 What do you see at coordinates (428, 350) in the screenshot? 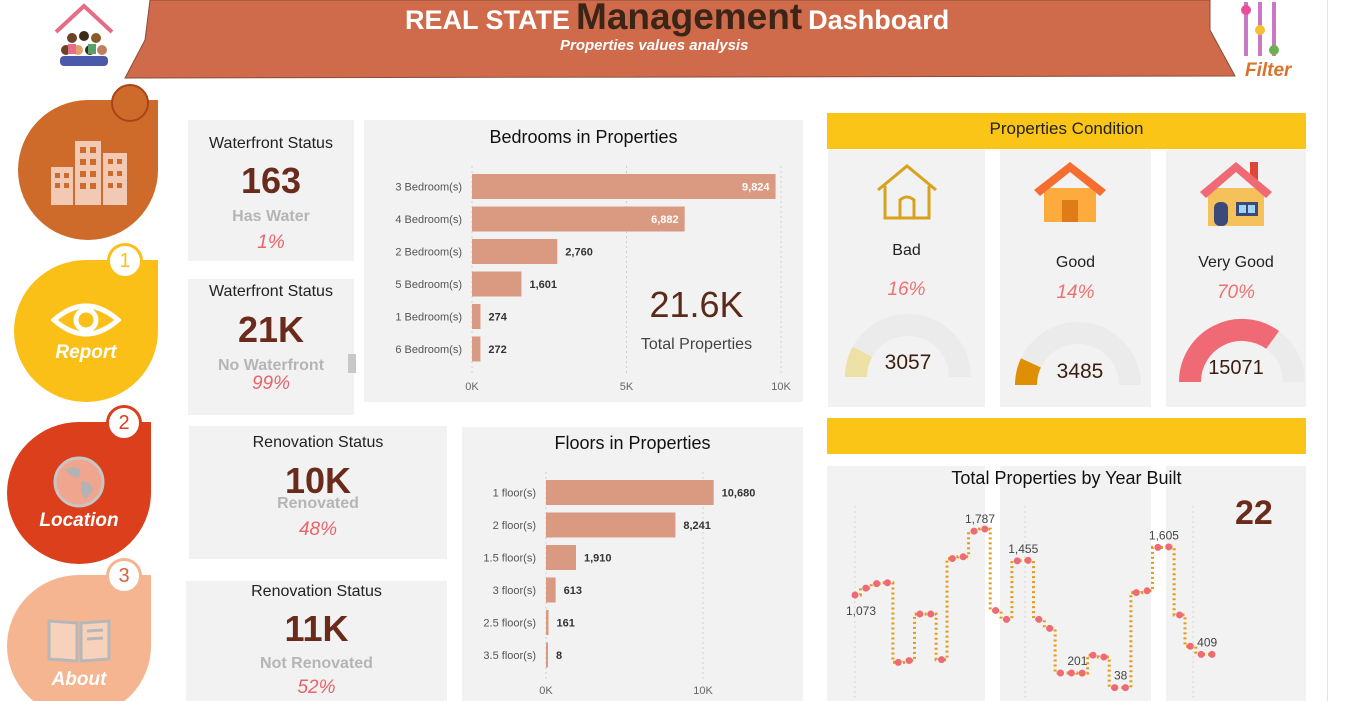
I see `y-tick-label: 6 Bedroom(s)` at bounding box center [428, 350].